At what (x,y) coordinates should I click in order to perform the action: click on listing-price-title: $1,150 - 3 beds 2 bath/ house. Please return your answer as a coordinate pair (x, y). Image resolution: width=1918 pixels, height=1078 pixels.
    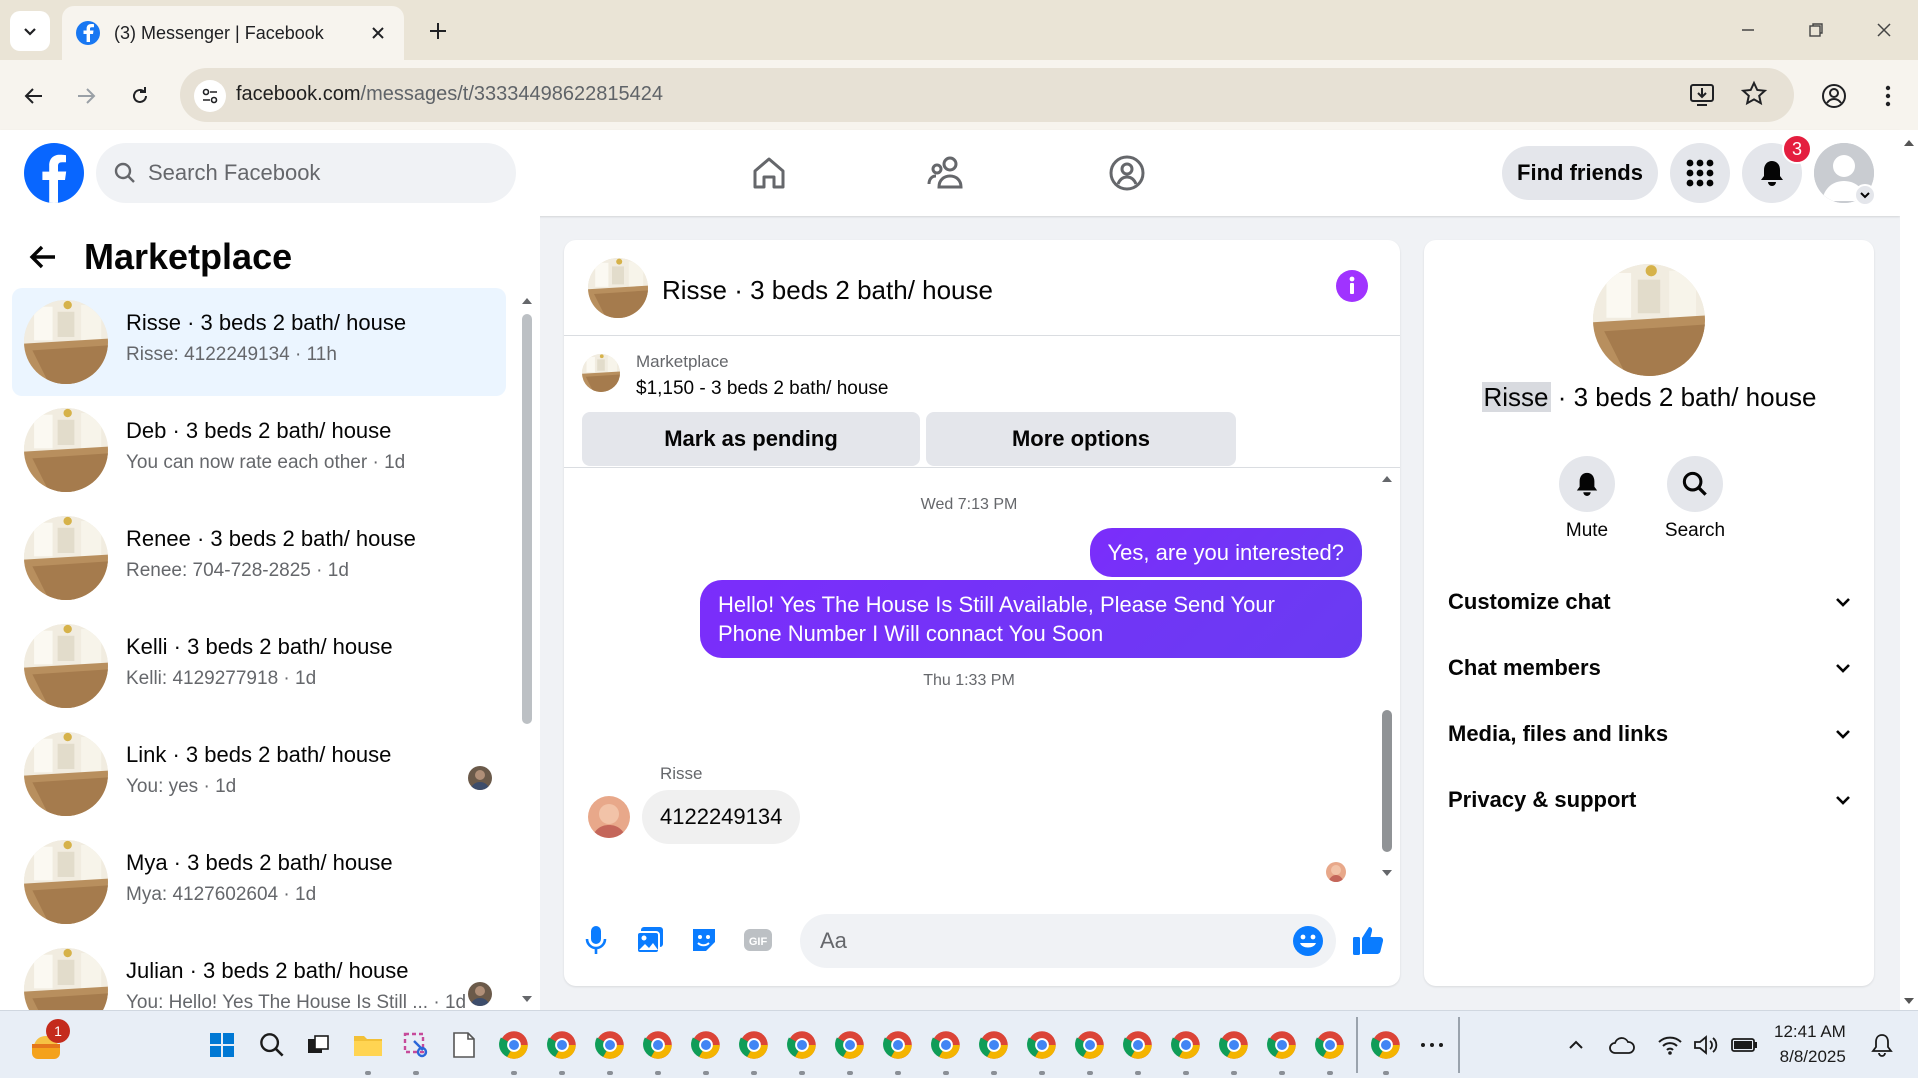
    Looking at the image, I should click on (762, 389).